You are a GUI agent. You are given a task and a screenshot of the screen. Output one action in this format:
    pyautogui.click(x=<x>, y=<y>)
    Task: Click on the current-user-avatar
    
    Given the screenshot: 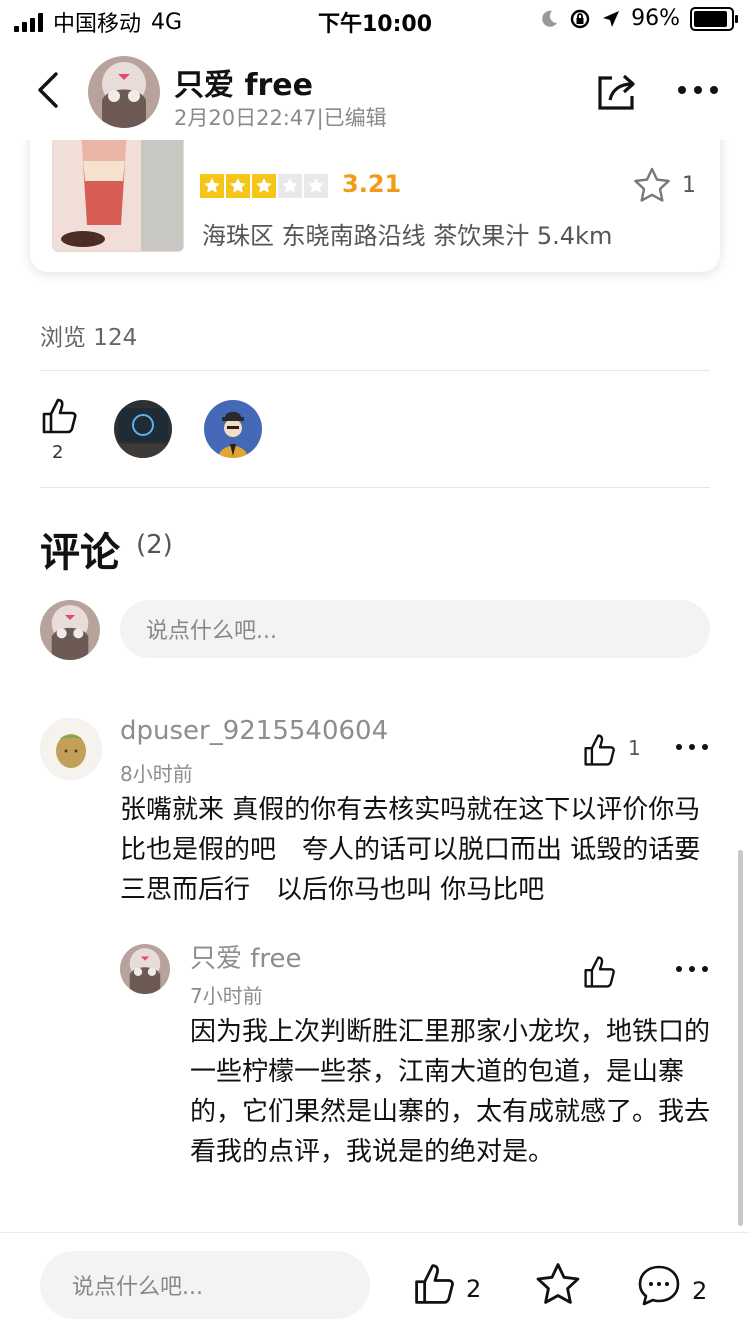 What is the action you would take?
    pyautogui.click(x=70, y=630)
    